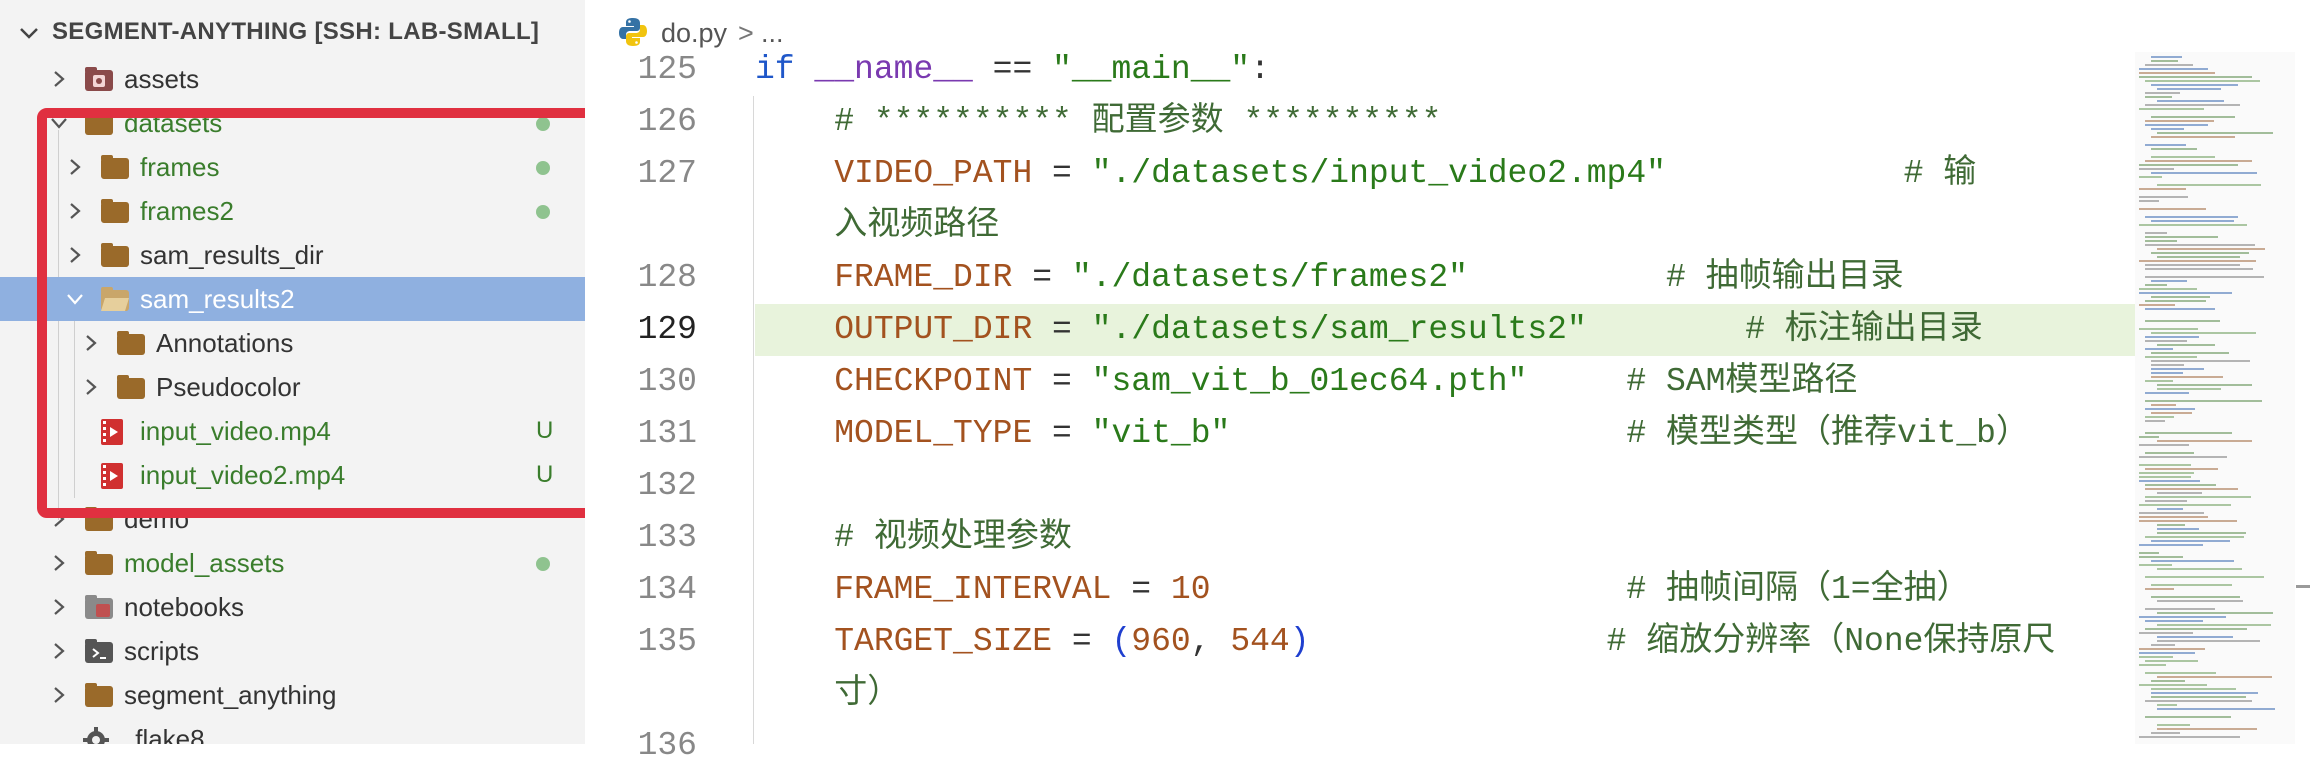 Image resolution: width=2310 pixels, height=772 pixels. What do you see at coordinates (1360, 746) in the screenshot?
I see `code-line: 136` at bounding box center [1360, 746].